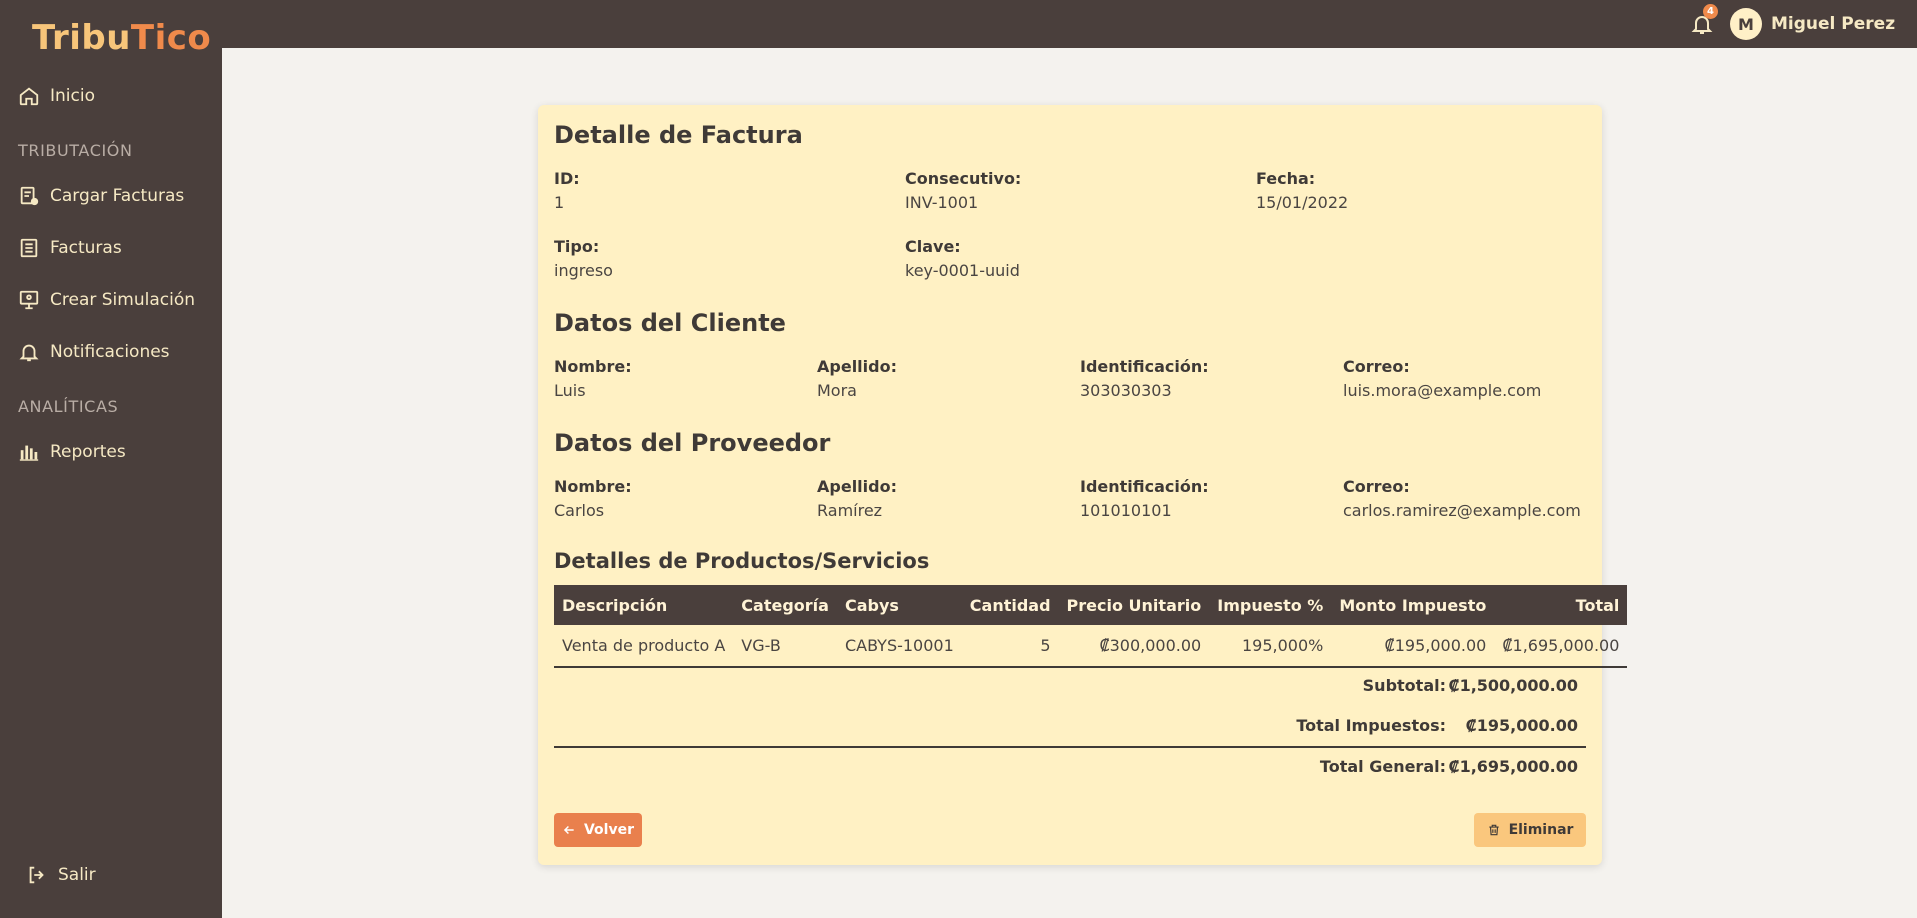  Describe the element at coordinates (81, 38) in the screenshot. I see `logo-part-1: Tribu` at that location.